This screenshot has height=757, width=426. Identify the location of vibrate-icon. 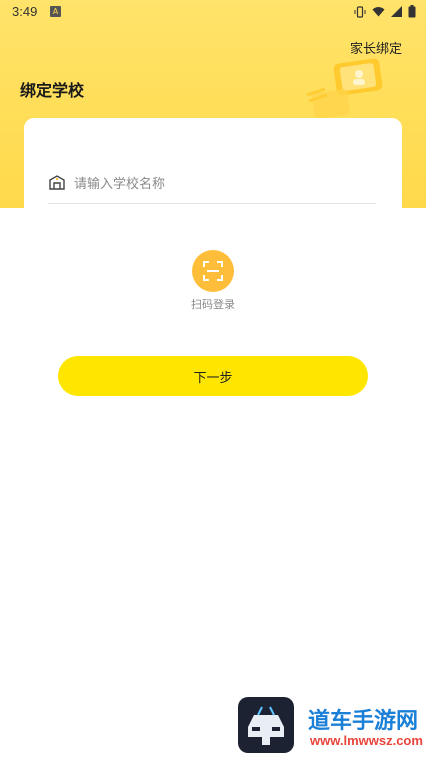
(360, 13).